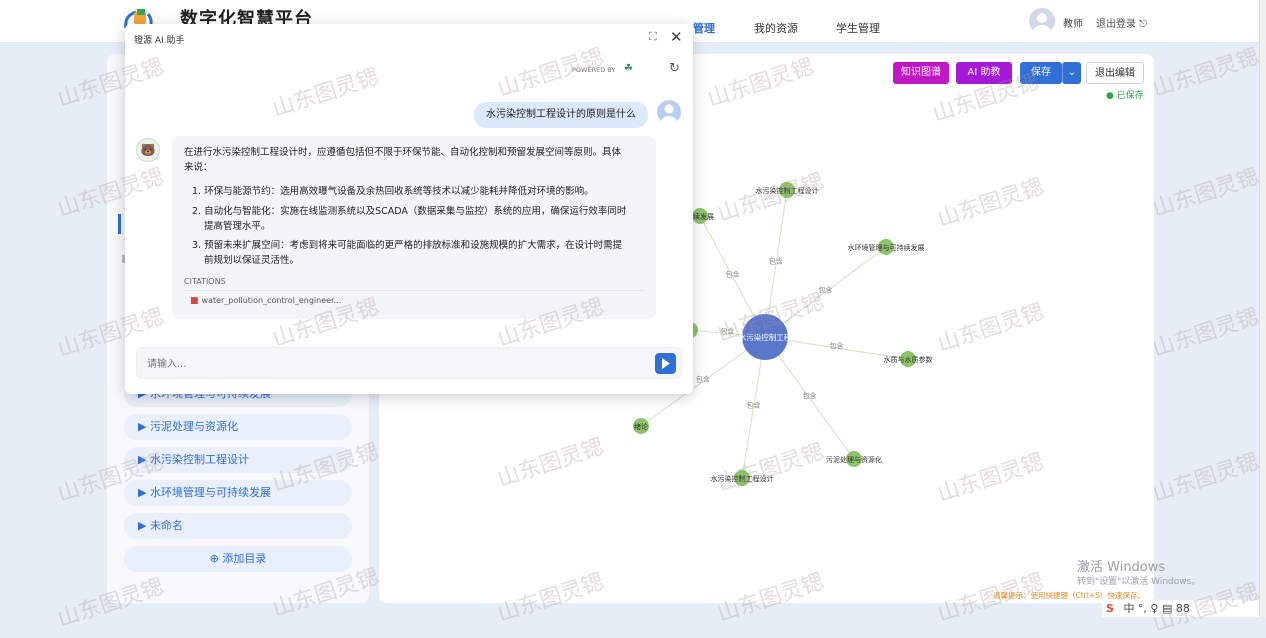 The width and height of the screenshot is (1266, 638). I want to click on chat-input-container, so click(409, 363).